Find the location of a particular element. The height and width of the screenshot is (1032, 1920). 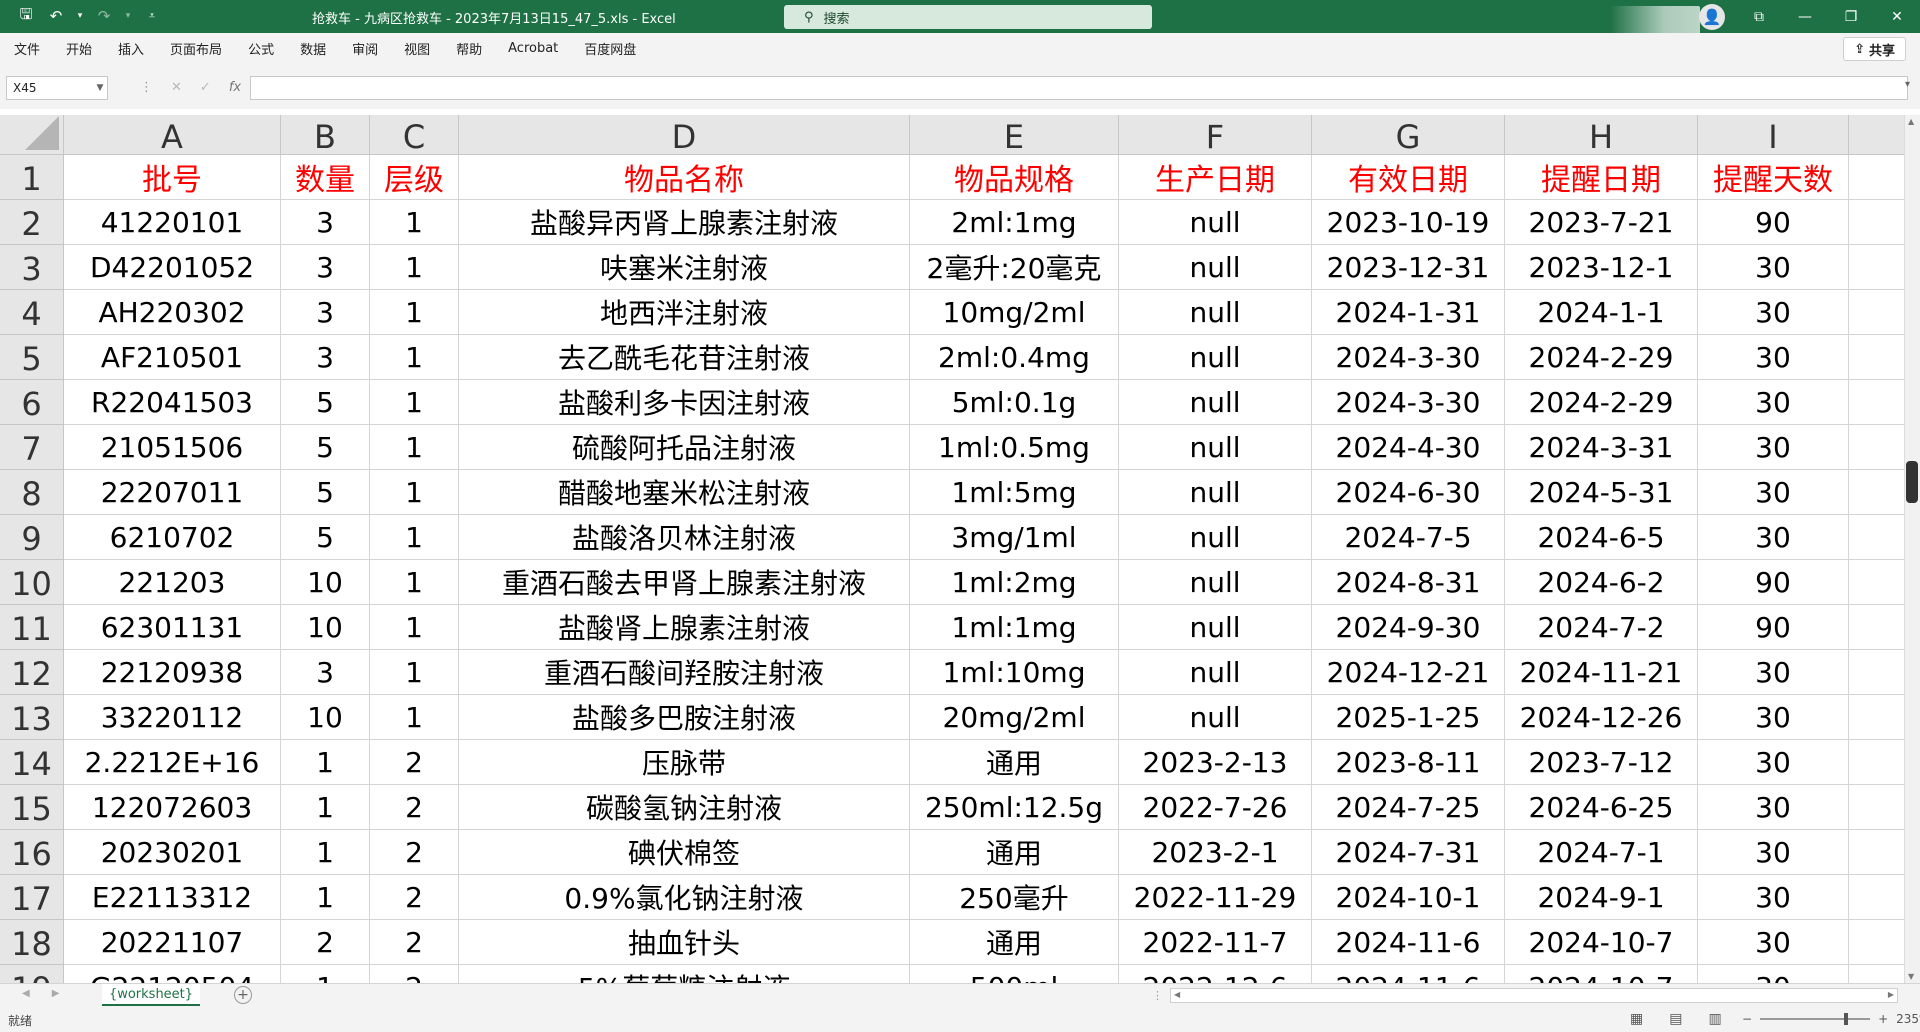

cell: 去乙酰毛花苷注射液 is located at coordinates (684, 357).